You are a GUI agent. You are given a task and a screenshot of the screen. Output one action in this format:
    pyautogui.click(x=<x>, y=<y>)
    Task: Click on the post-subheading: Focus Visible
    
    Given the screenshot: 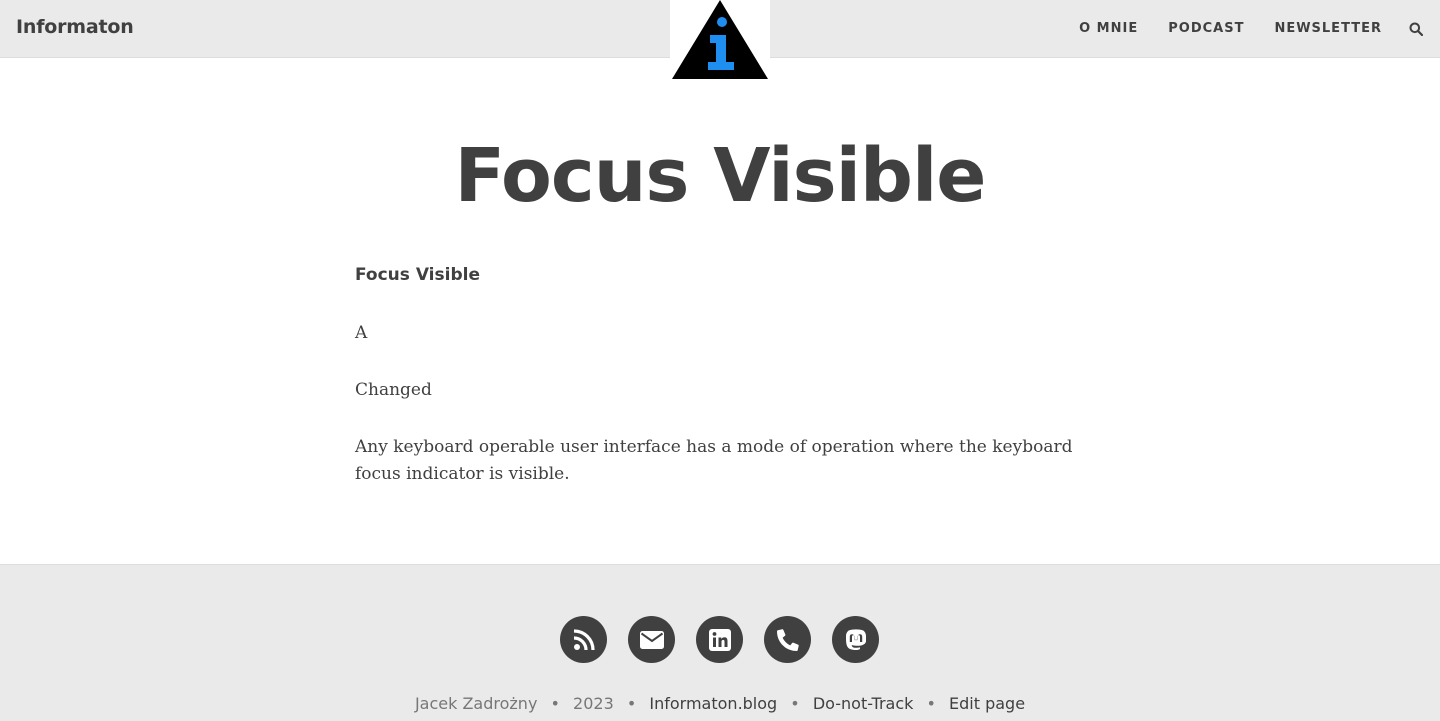 What is the action you would take?
    pyautogui.click(x=417, y=275)
    